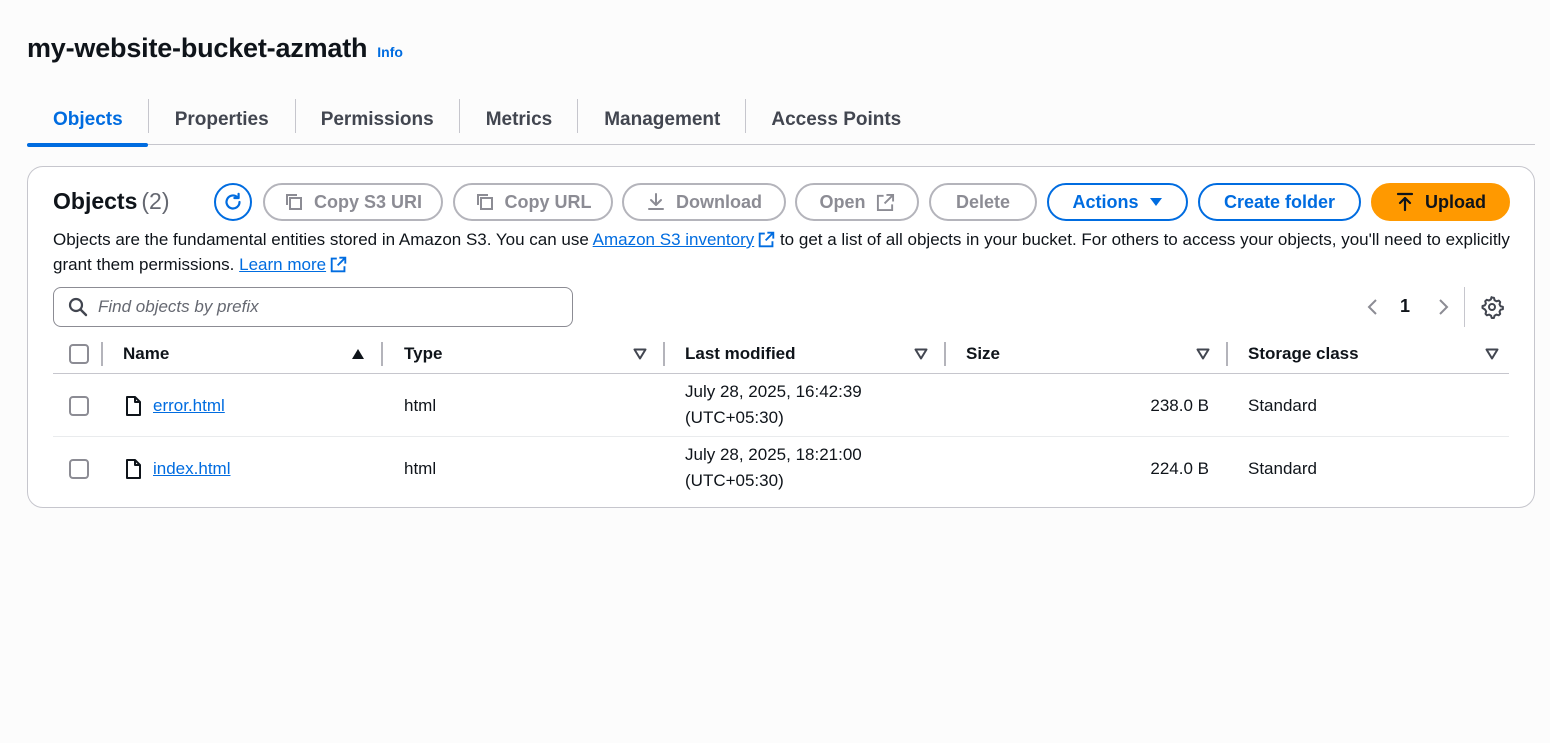 The width and height of the screenshot is (1550, 743). Describe the element at coordinates (358, 354) in the screenshot. I see `sort-ascending-icon` at that location.